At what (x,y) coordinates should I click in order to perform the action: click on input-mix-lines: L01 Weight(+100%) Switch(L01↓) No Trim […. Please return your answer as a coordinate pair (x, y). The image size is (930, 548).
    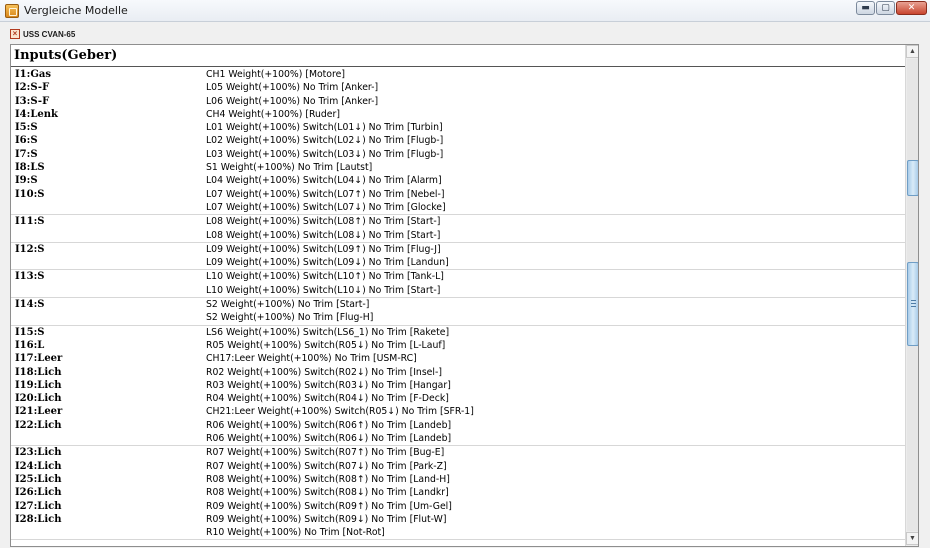
    Looking at the image, I should click on (555, 127).